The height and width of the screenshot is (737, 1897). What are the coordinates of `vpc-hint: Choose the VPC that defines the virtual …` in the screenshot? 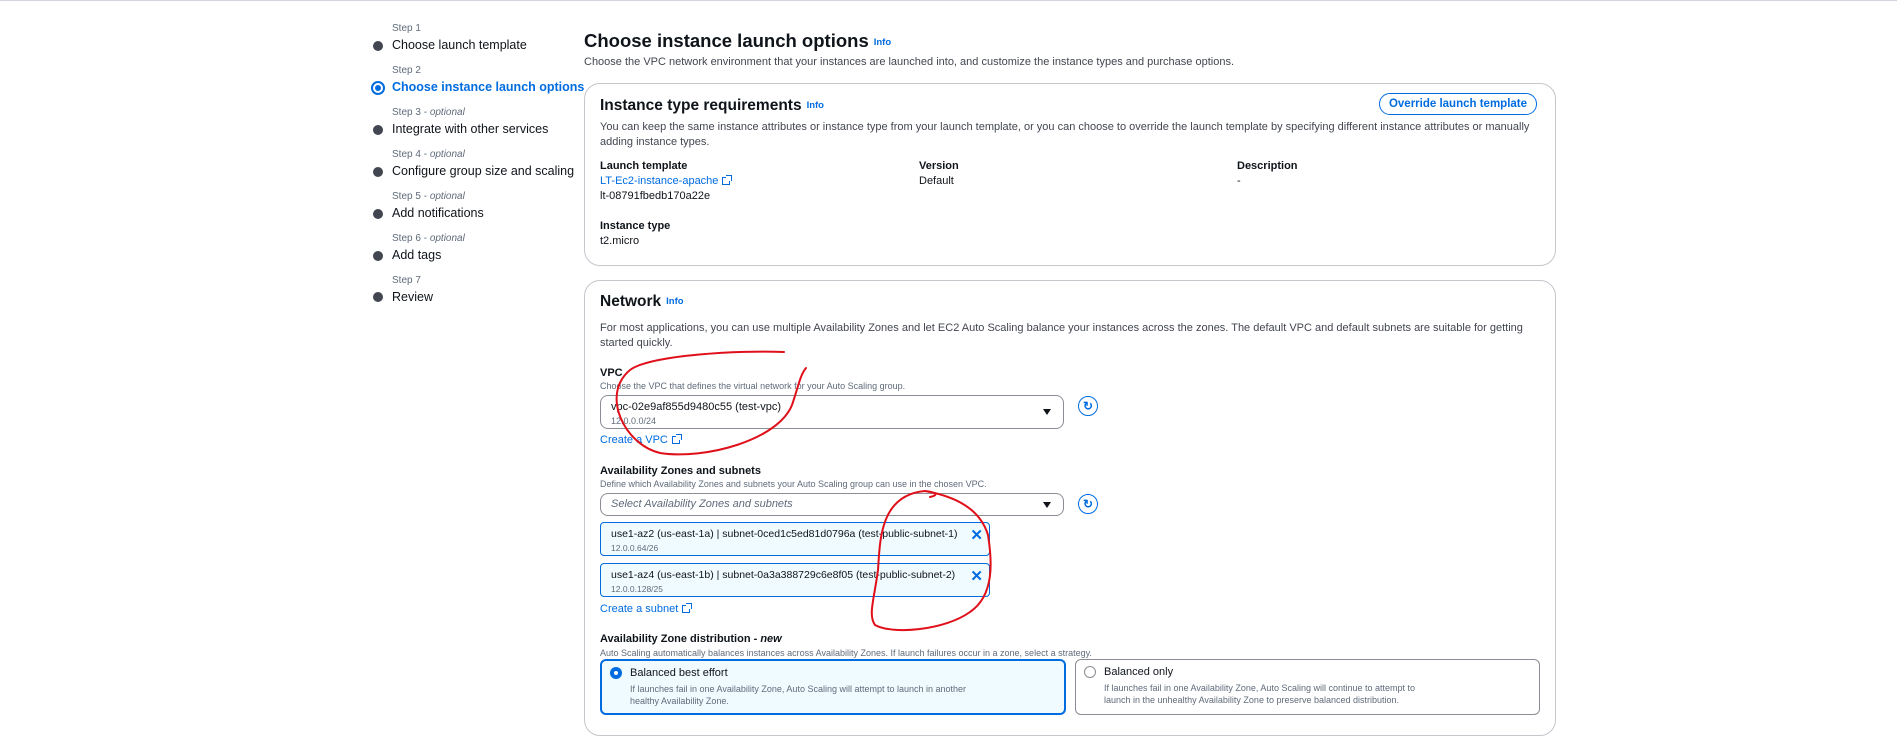 It's located at (753, 386).